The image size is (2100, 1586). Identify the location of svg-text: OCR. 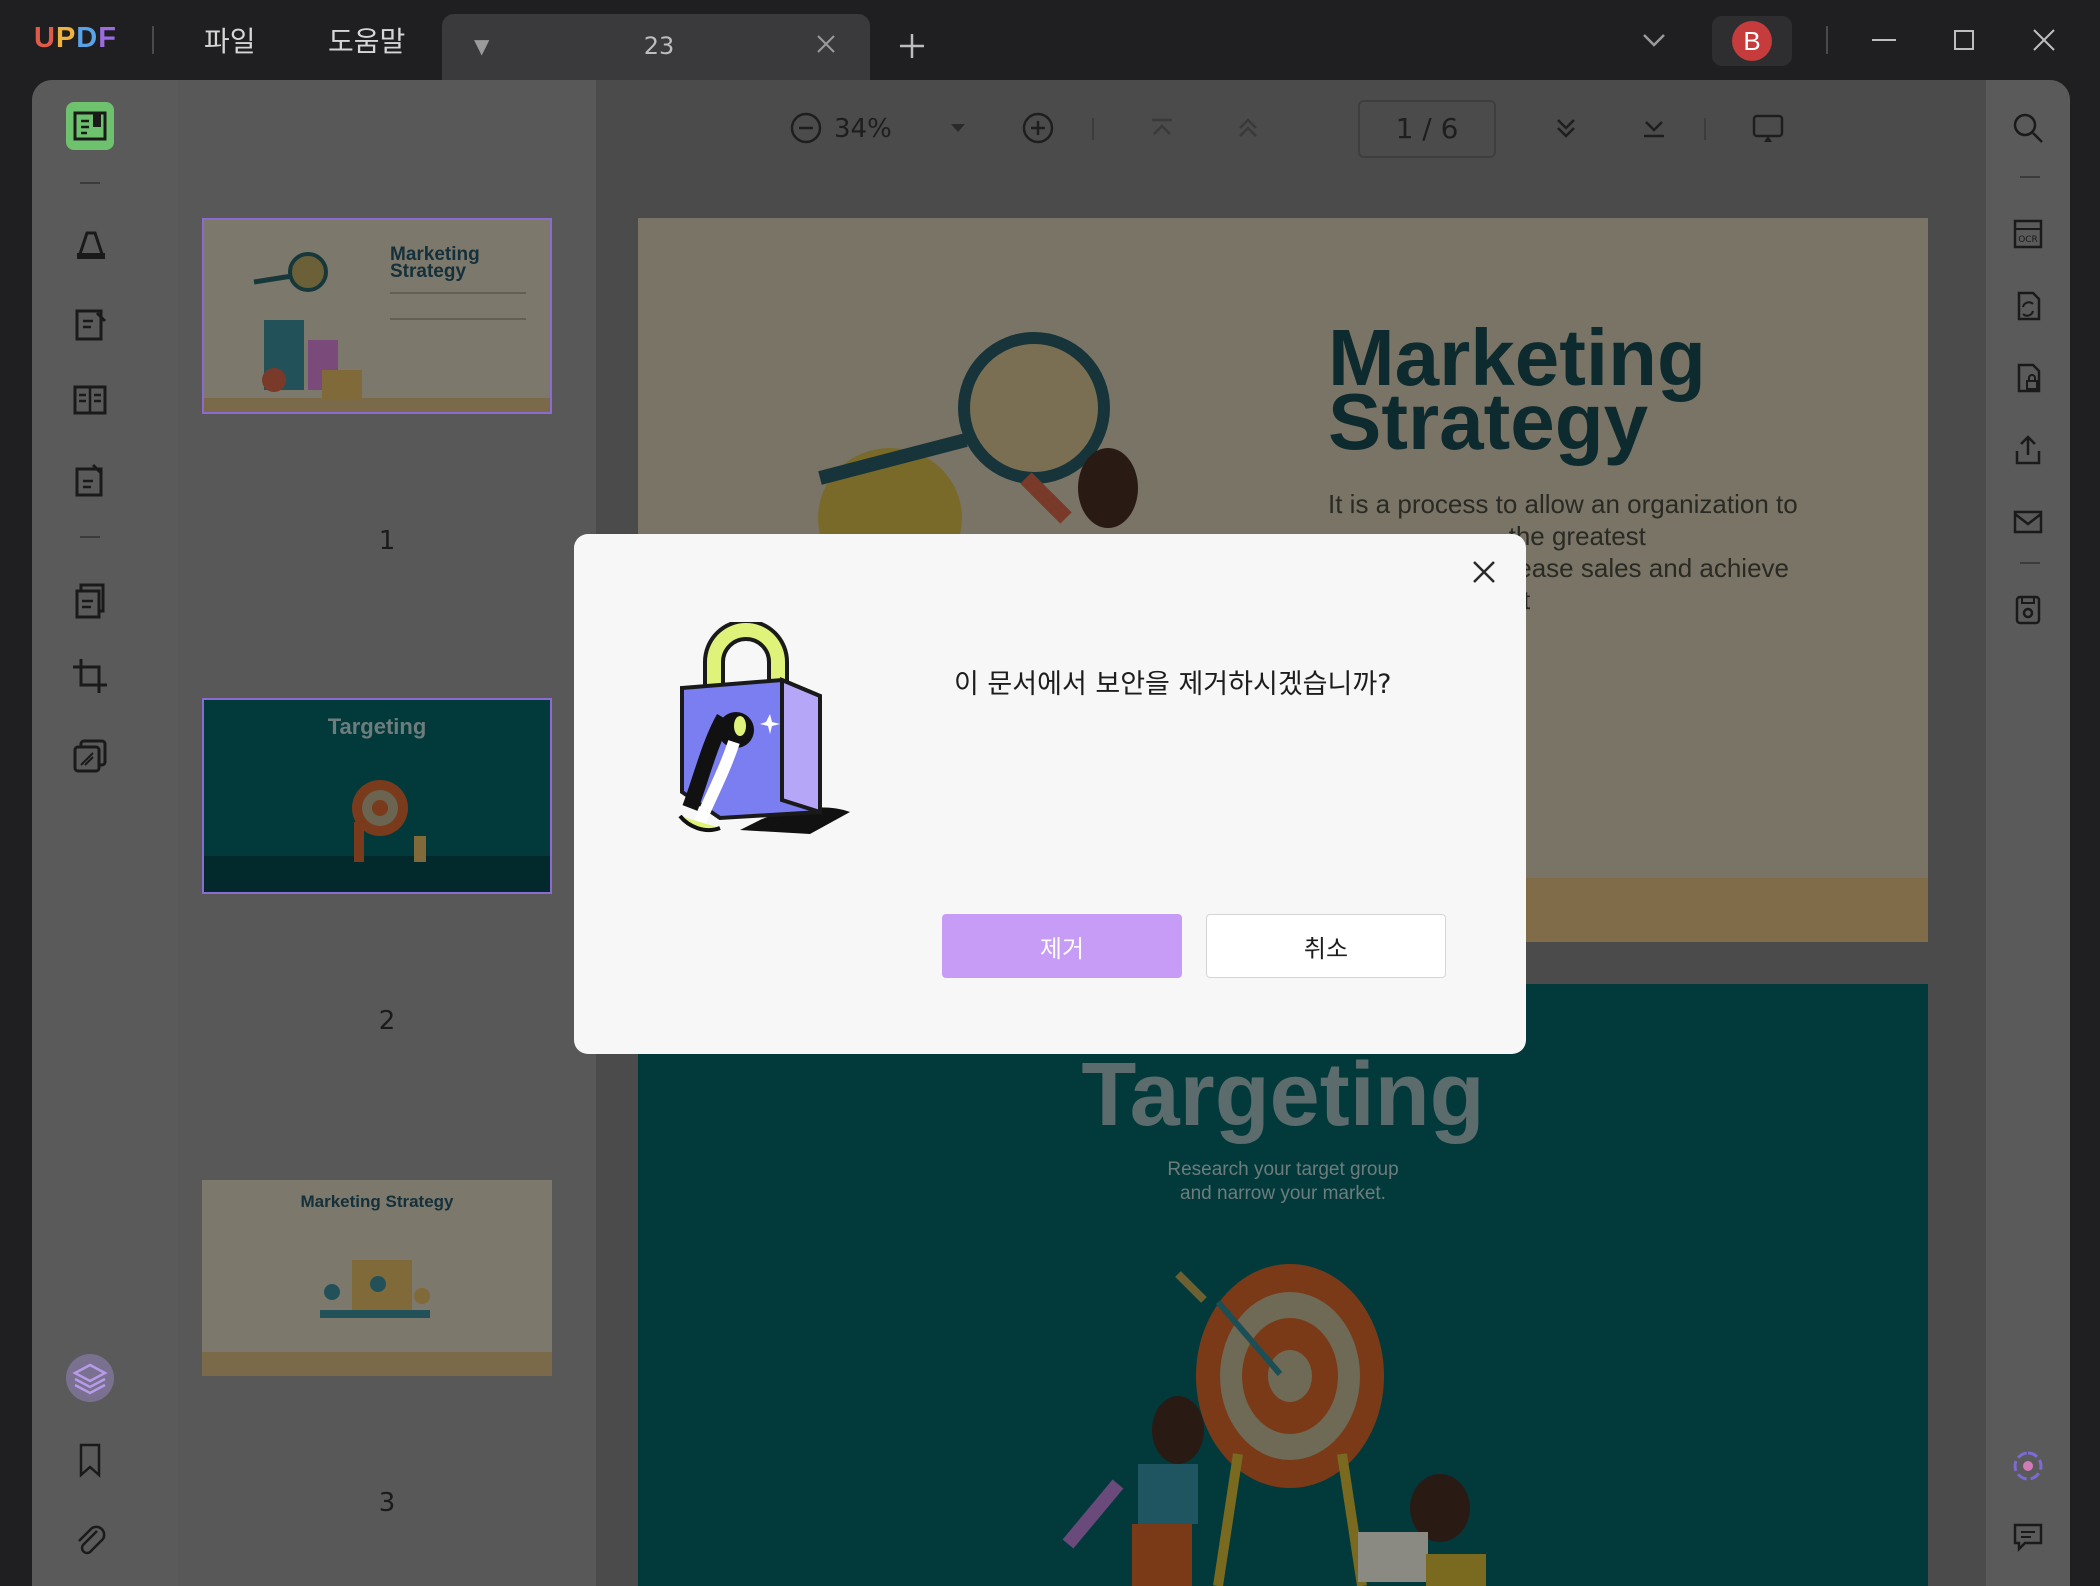
(2028, 240).